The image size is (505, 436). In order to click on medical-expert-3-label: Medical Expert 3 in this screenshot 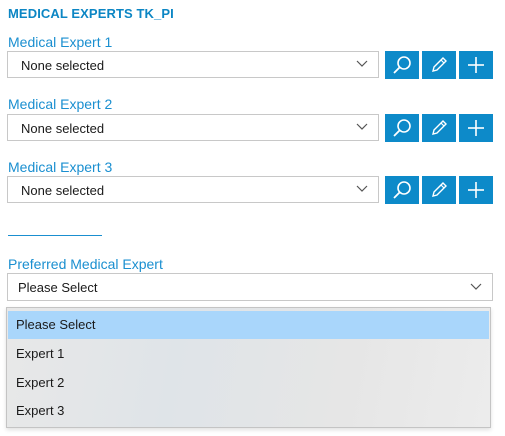, I will do `click(60, 167)`.